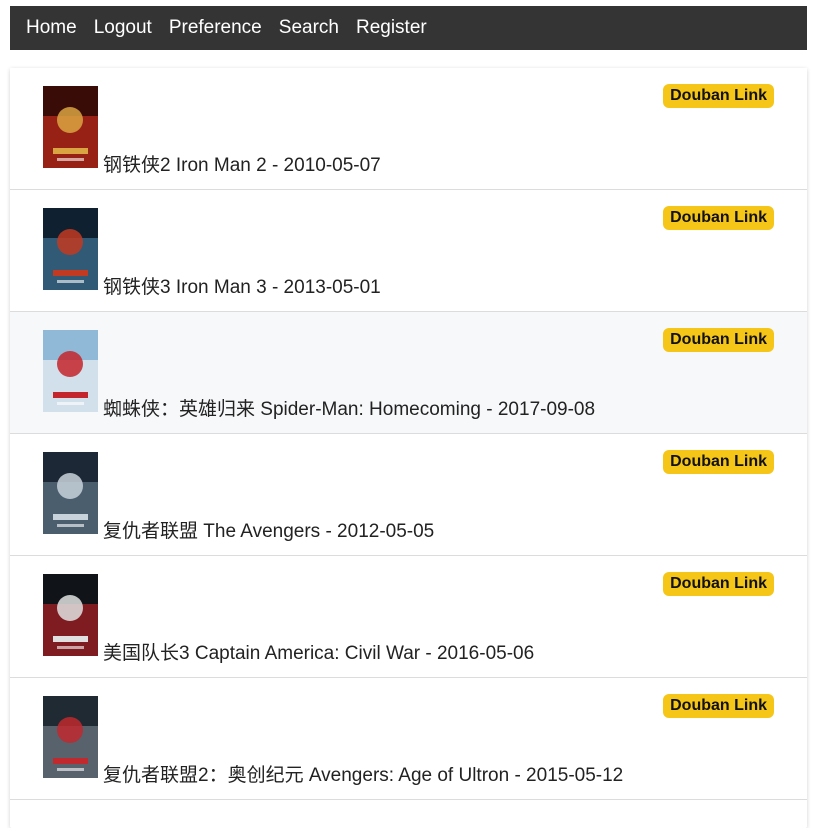 This screenshot has width=816, height=828. I want to click on nav-preference-link: Preference, so click(215, 28).